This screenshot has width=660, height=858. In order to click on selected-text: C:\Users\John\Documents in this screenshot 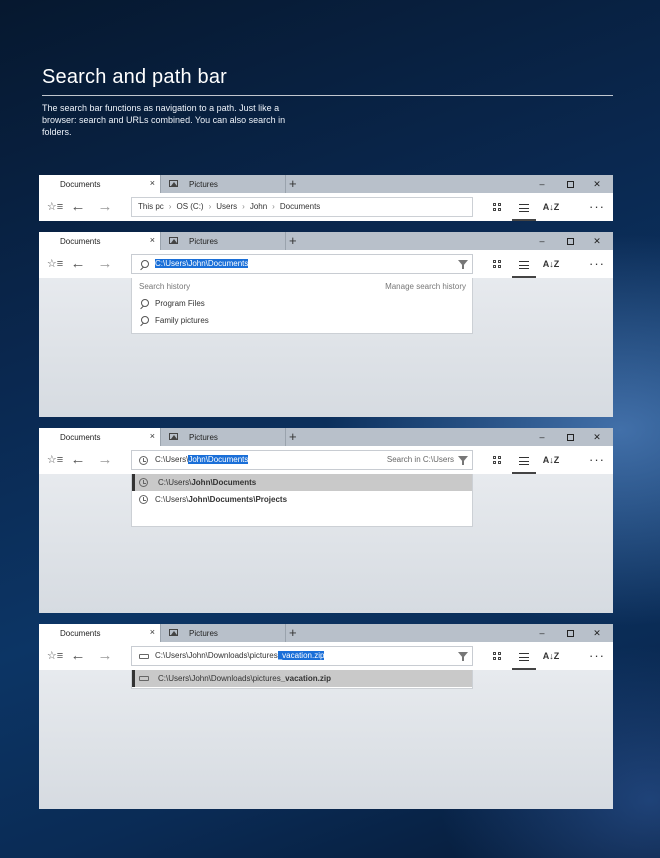, I will do `click(202, 263)`.